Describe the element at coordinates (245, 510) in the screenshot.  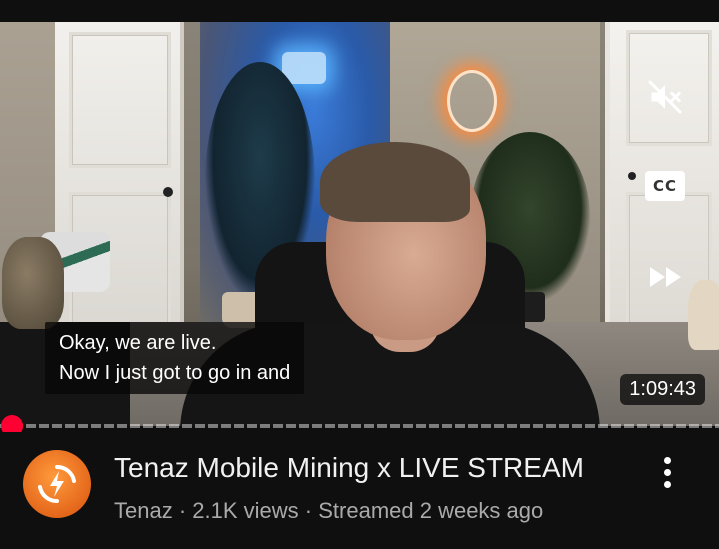
I see `view-count: 2.1K views` at that location.